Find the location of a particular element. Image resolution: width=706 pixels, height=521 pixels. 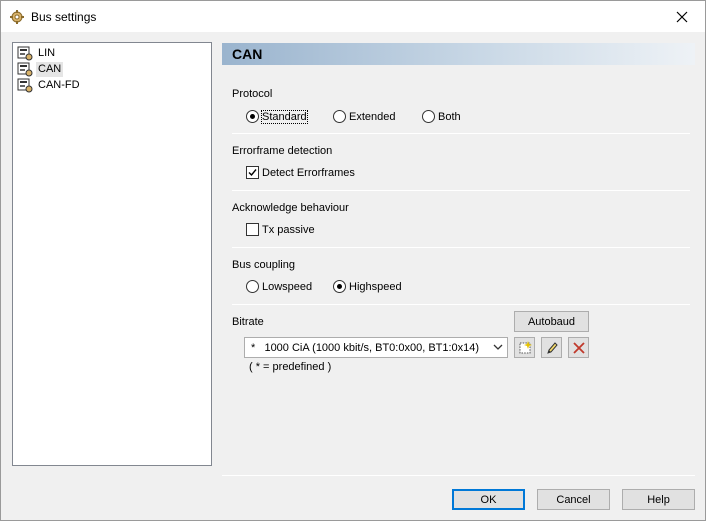

protocol-extended-radio: Extended is located at coordinates (364, 116).